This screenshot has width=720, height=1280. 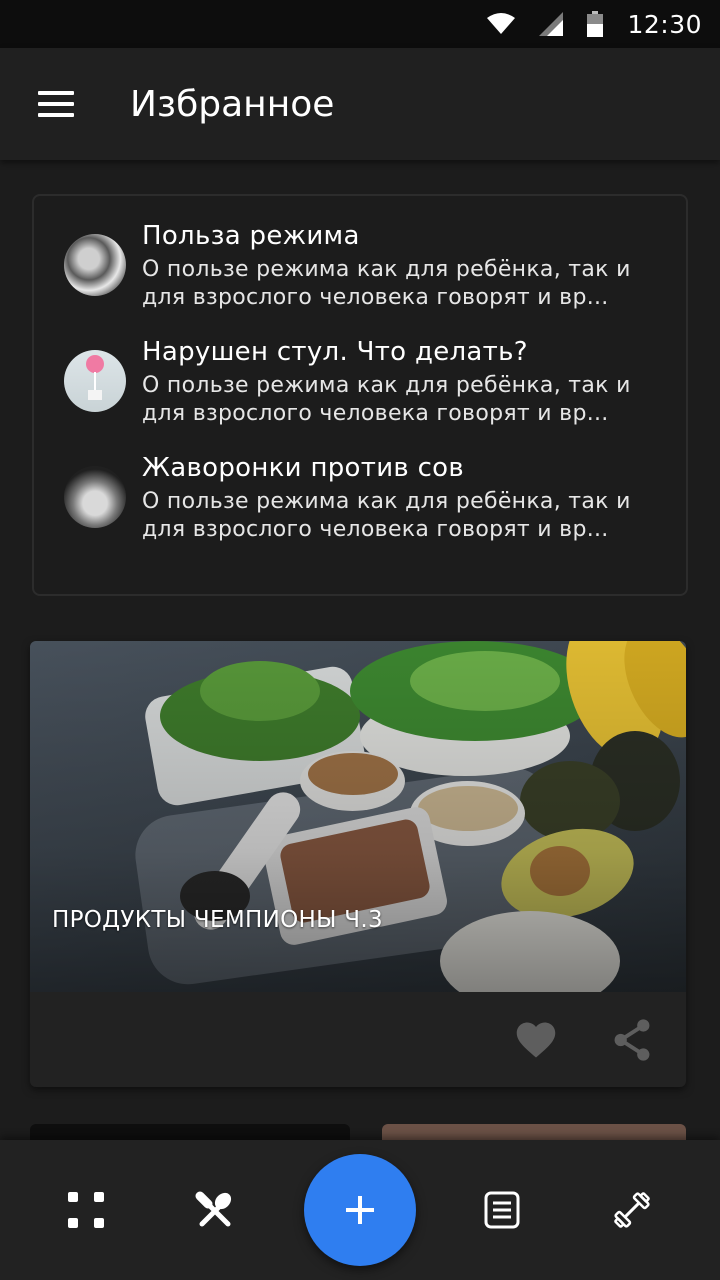 I want to click on food-icon, so click(x=213, y=1209).